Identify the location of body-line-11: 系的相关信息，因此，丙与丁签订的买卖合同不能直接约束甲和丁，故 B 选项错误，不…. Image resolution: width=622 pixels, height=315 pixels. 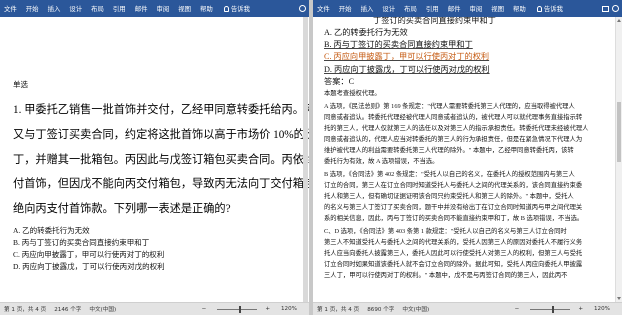
(454, 218).